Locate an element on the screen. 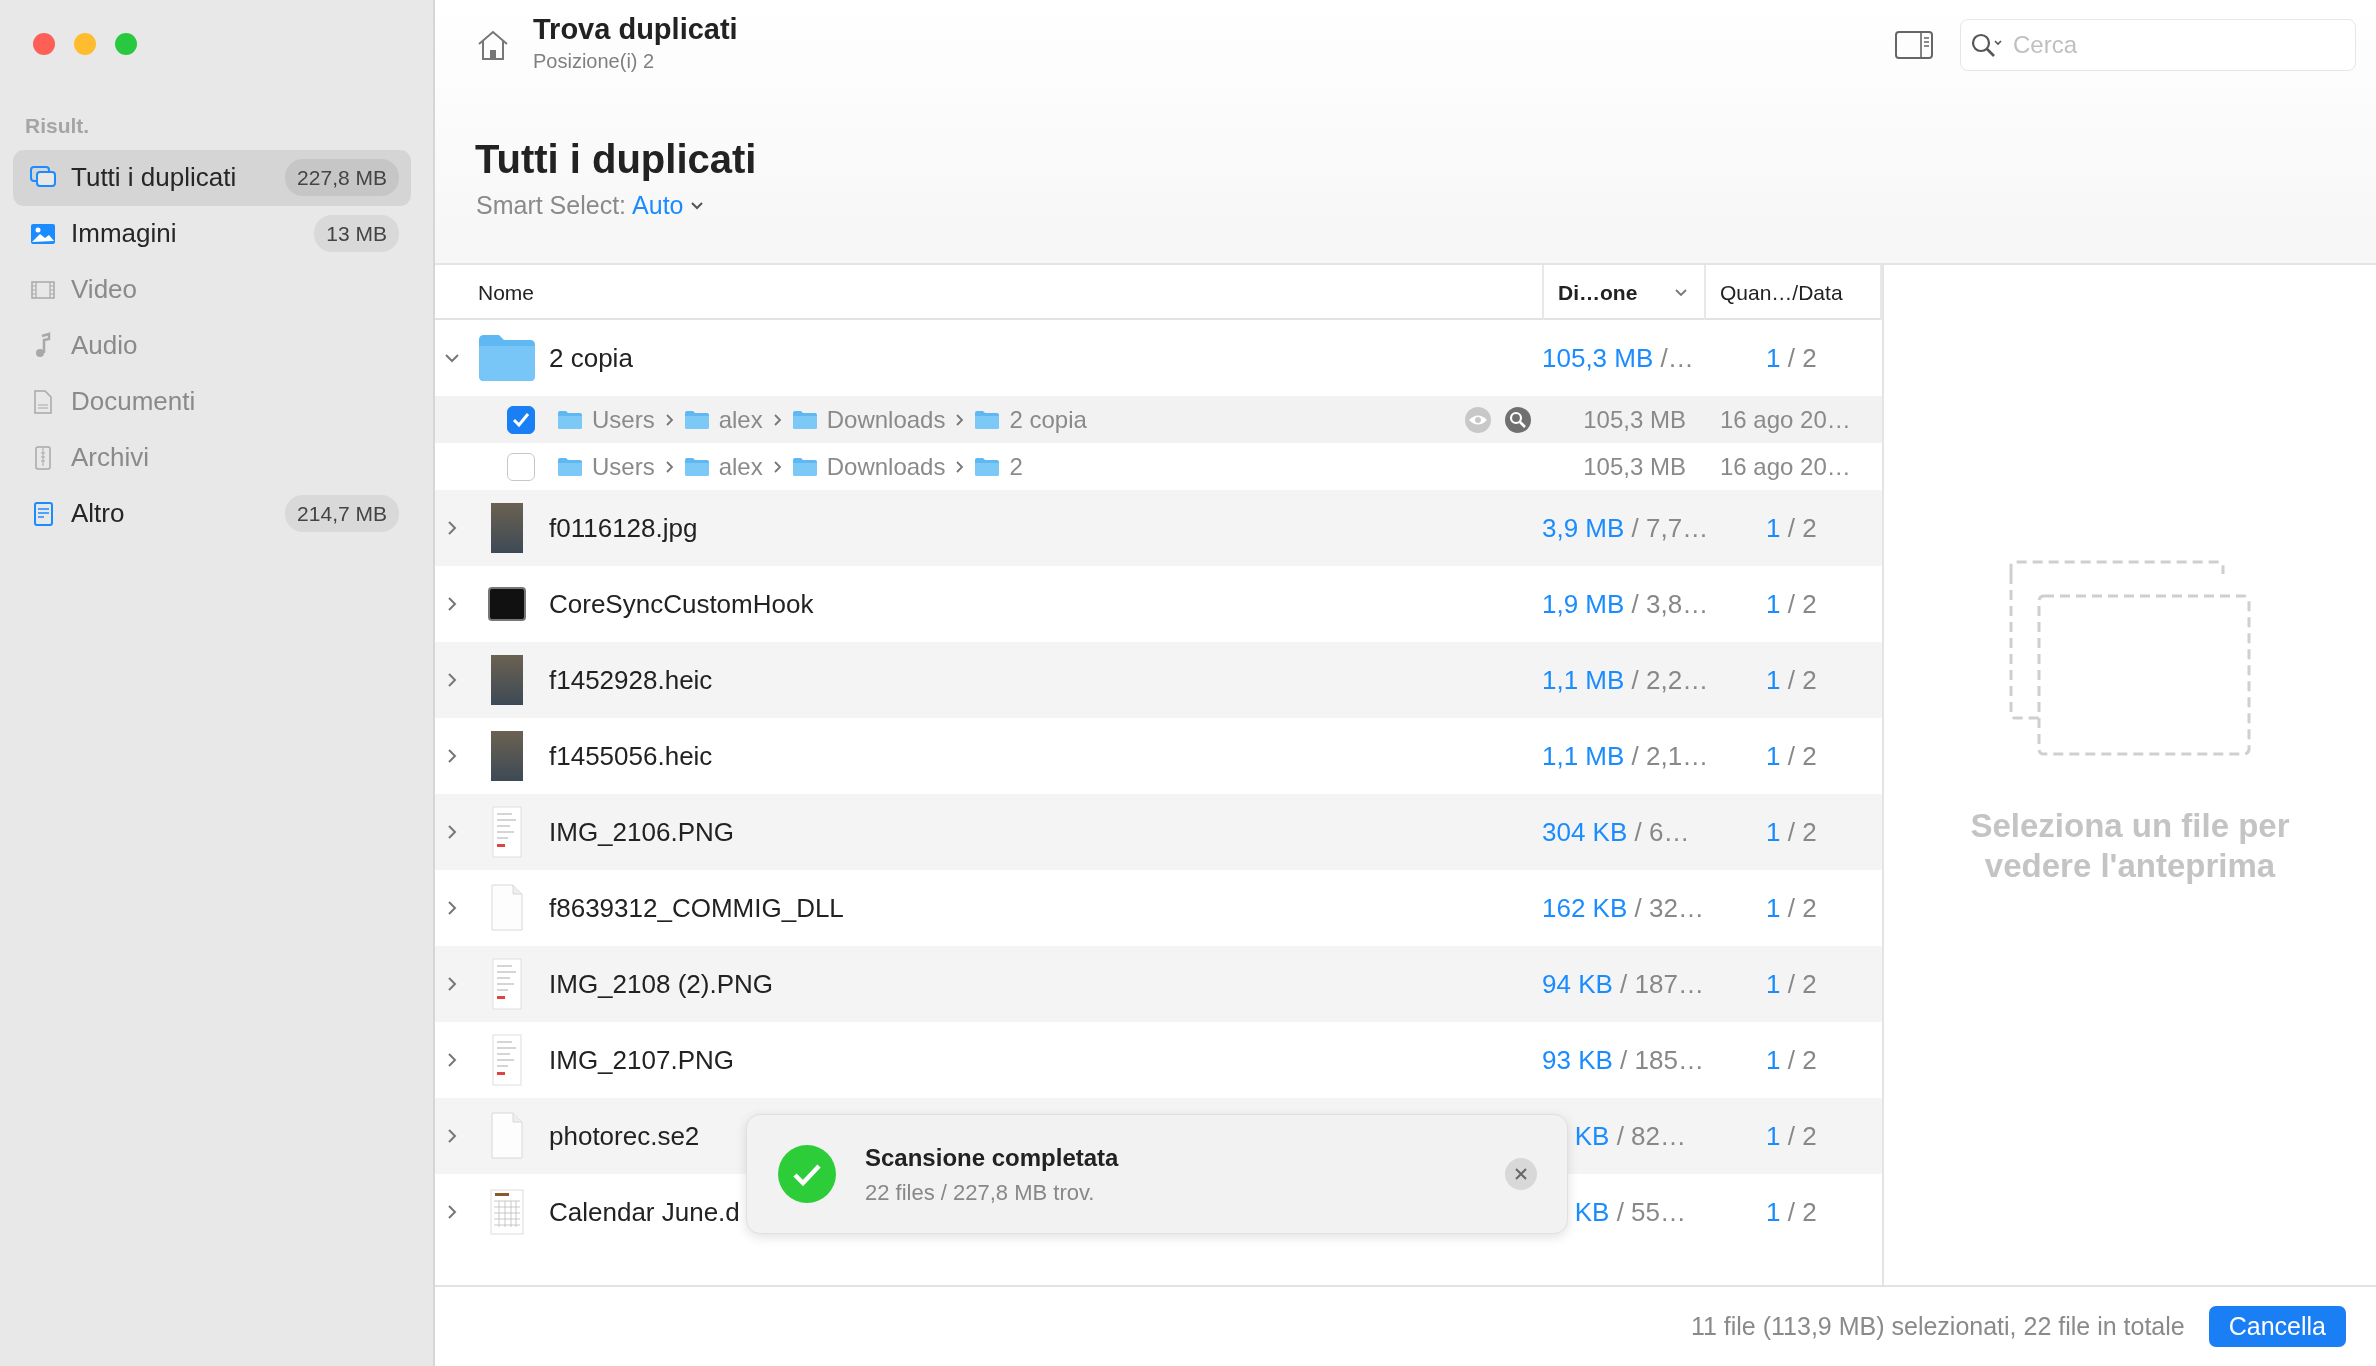 This screenshot has width=2376, height=1366. file-name: IMG_2108 (2).PNG is located at coordinates (661, 984).